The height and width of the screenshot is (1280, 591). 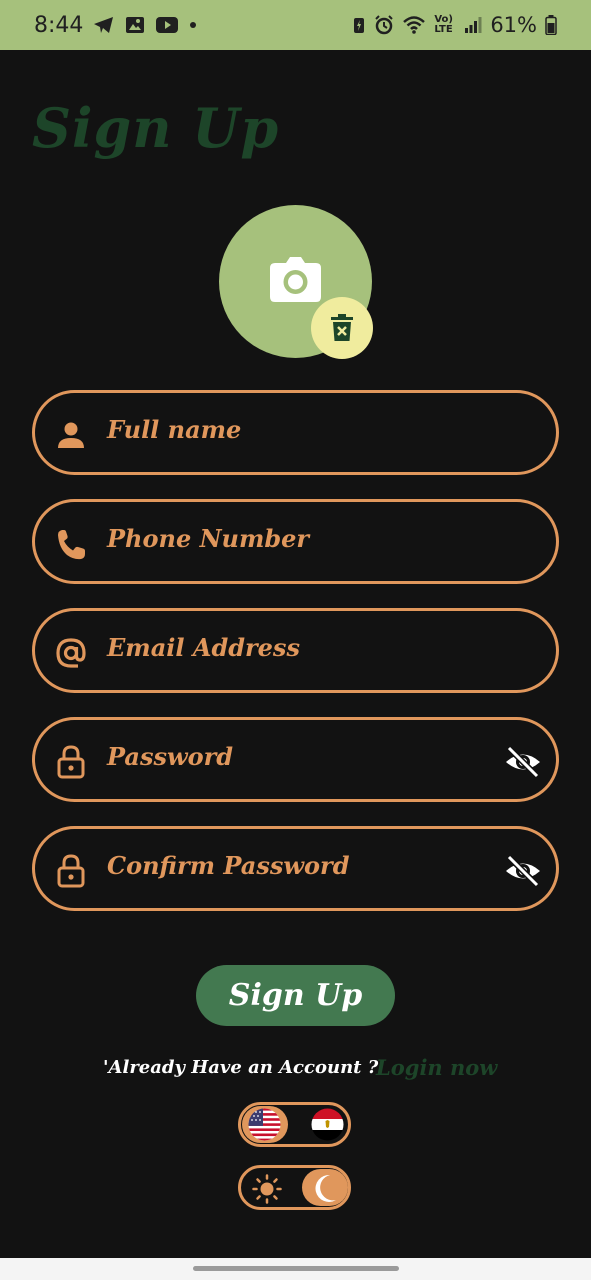 I want to click on email-address-field: Email Address, so click(x=295, y=650).